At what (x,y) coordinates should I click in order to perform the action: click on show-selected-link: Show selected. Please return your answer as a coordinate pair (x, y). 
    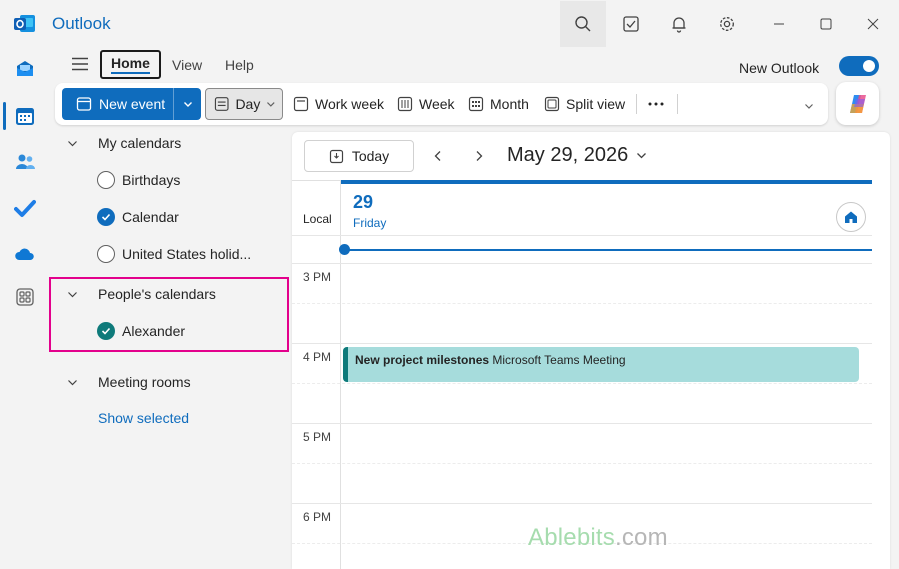
    Looking at the image, I should click on (143, 418).